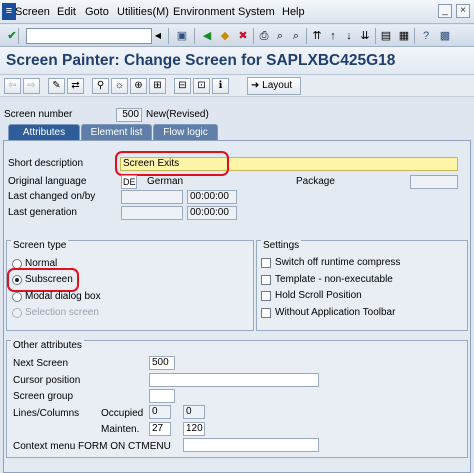  Describe the element at coordinates (296, 36) in the screenshot. I see `find-next-icon: ⌕` at that location.